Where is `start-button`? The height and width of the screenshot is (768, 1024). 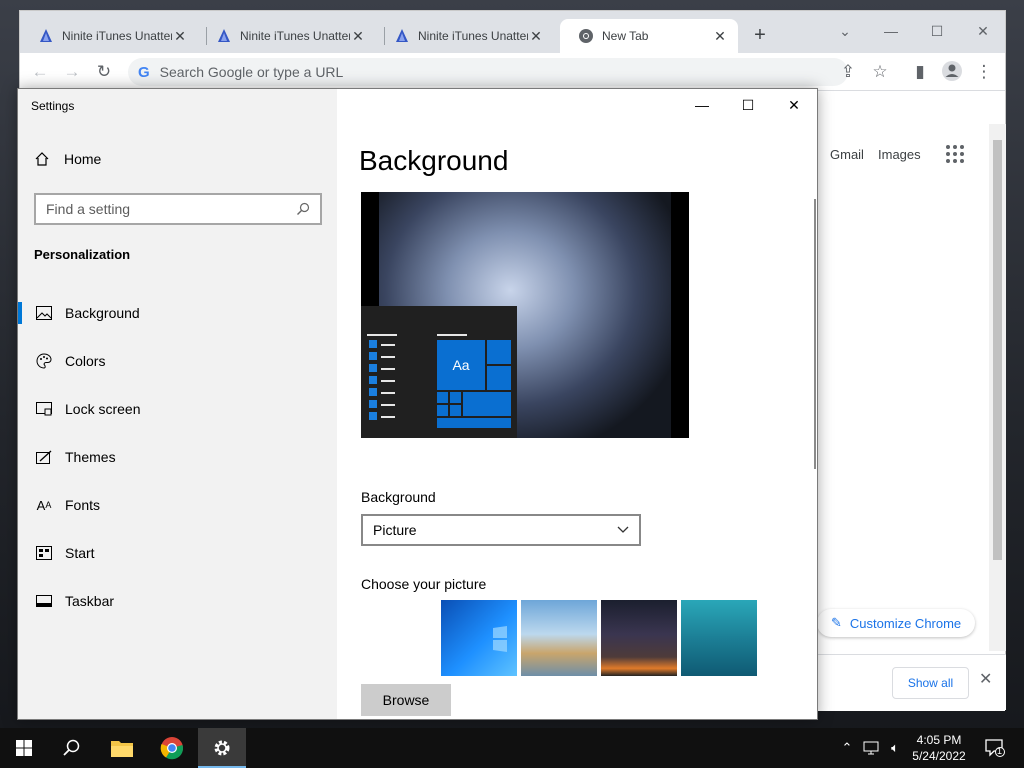 start-button is located at coordinates (24, 748).